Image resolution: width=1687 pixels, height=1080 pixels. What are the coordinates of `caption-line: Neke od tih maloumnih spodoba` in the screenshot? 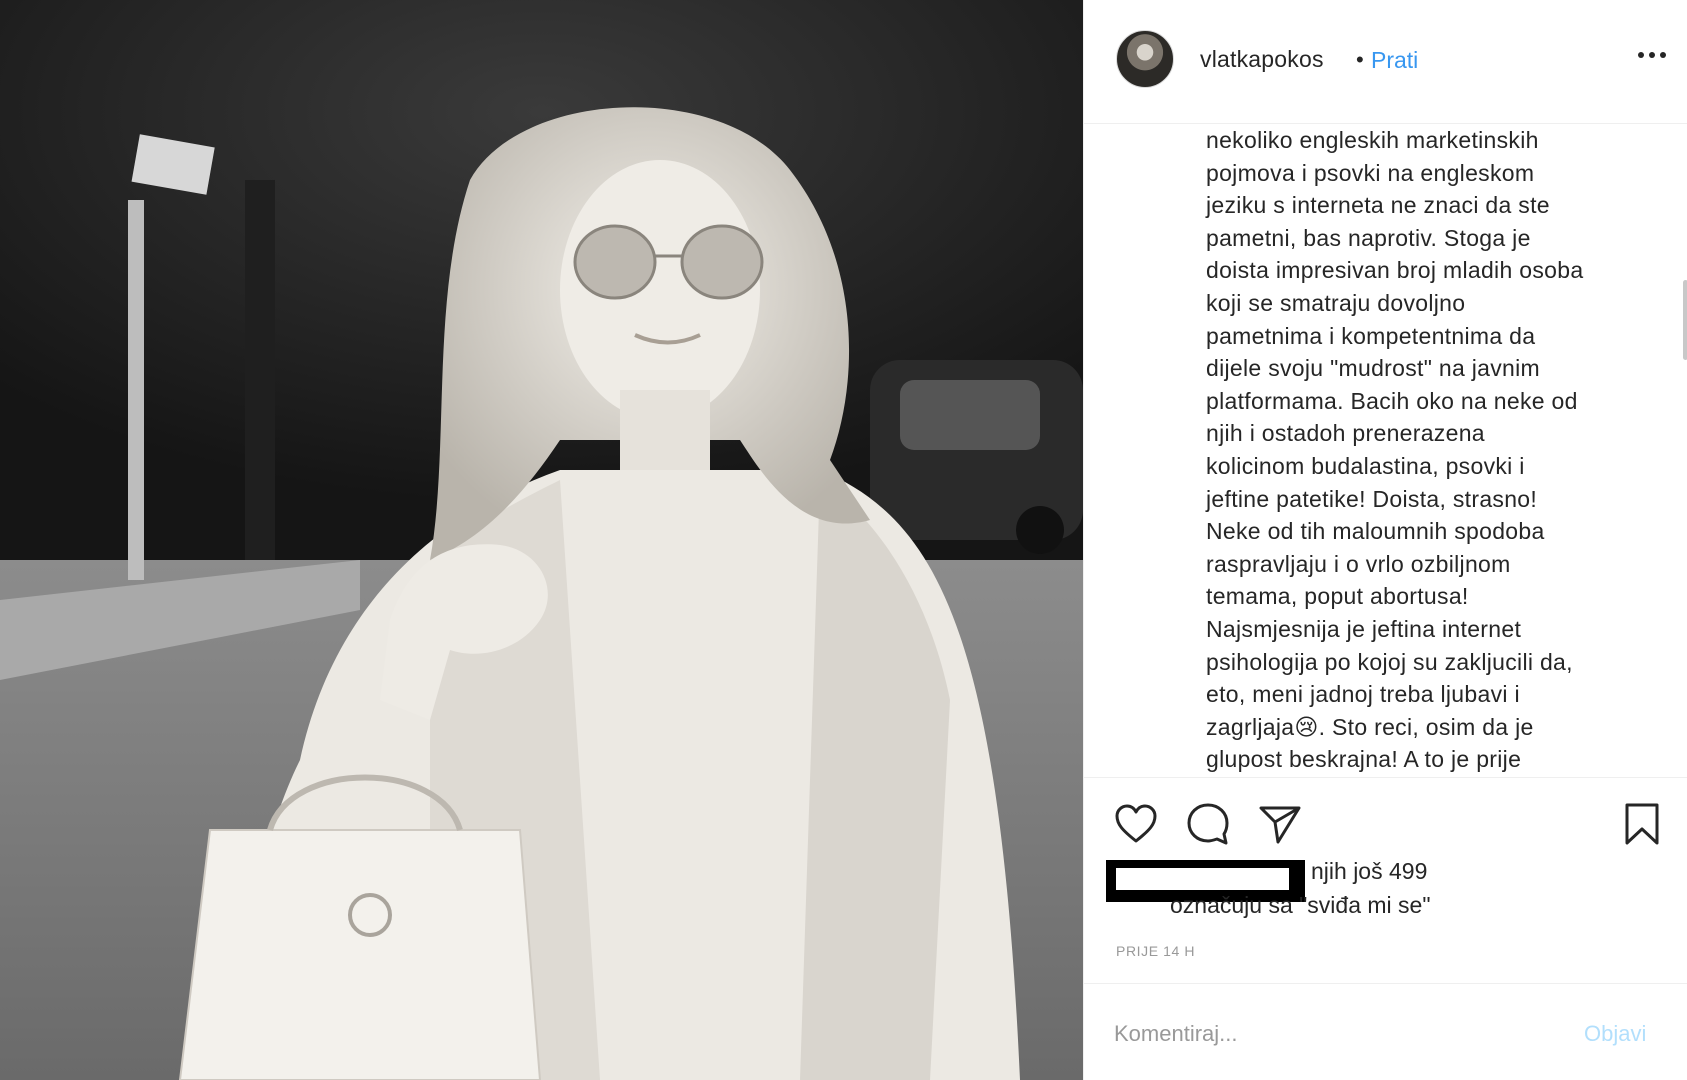 It's located at (1375, 531).